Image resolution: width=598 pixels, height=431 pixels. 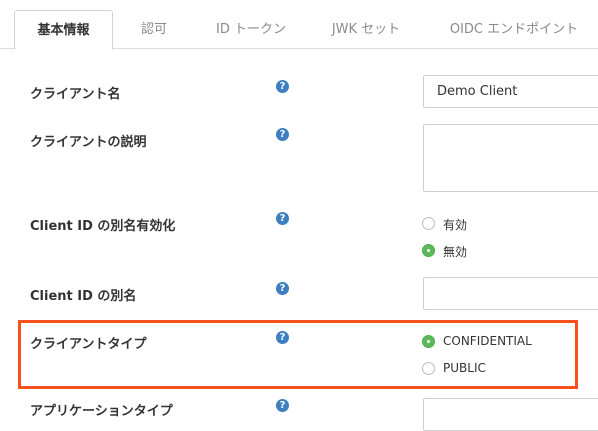 I want to click on client-name-label: クライアント名, so click(x=75, y=94).